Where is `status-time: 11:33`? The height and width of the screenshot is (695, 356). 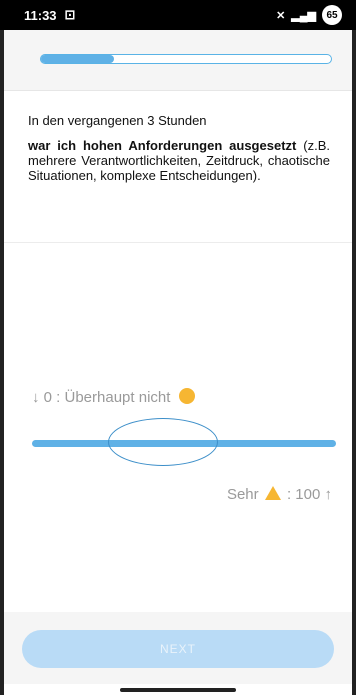
status-time: 11:33 is located at coordinates (40, 15).